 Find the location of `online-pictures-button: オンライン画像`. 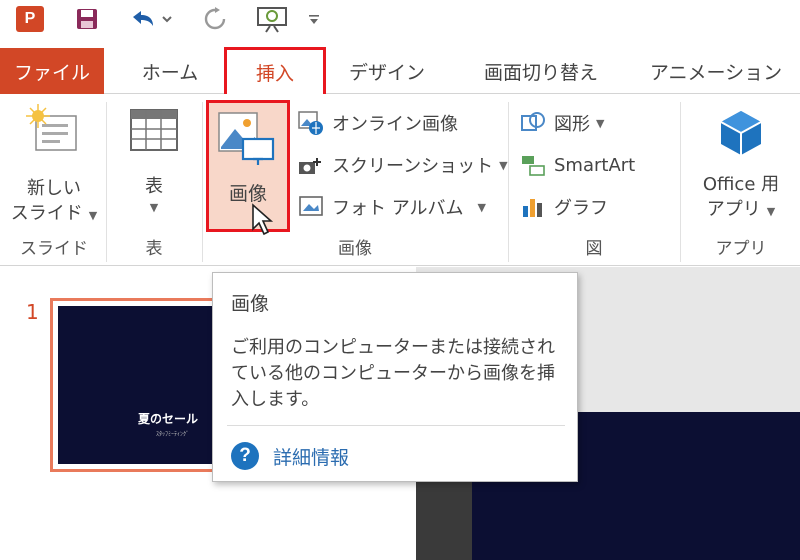

online-pictures-button: オンライン画像 is located at coordinates (377, 123).